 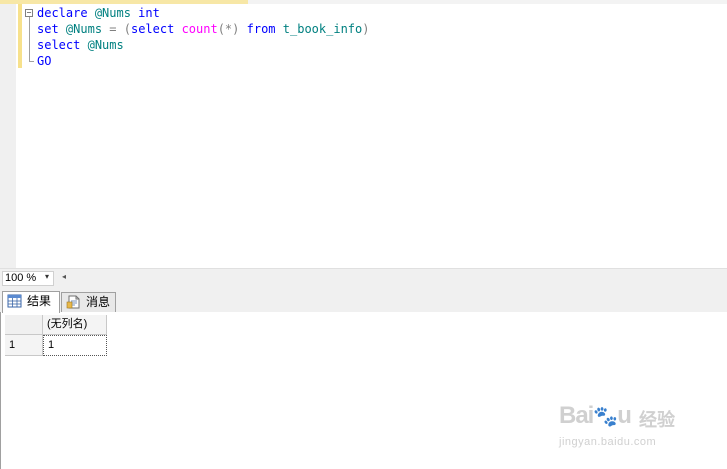 I want to click on column-header: (无列名), so click(x=75, y=325).